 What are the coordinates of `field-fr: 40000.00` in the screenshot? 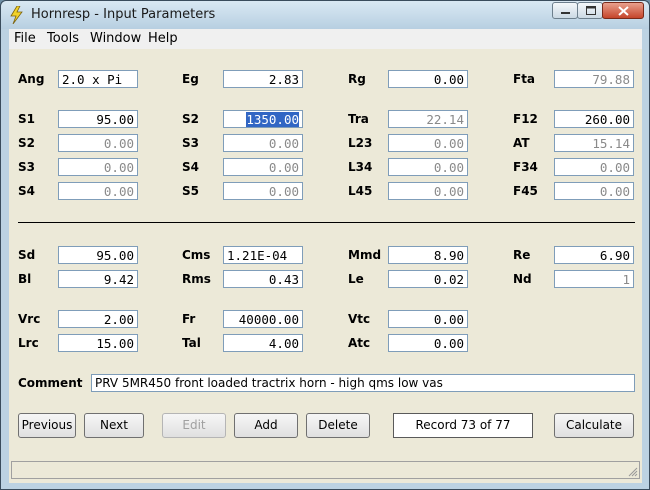 It's located at (263, 319).